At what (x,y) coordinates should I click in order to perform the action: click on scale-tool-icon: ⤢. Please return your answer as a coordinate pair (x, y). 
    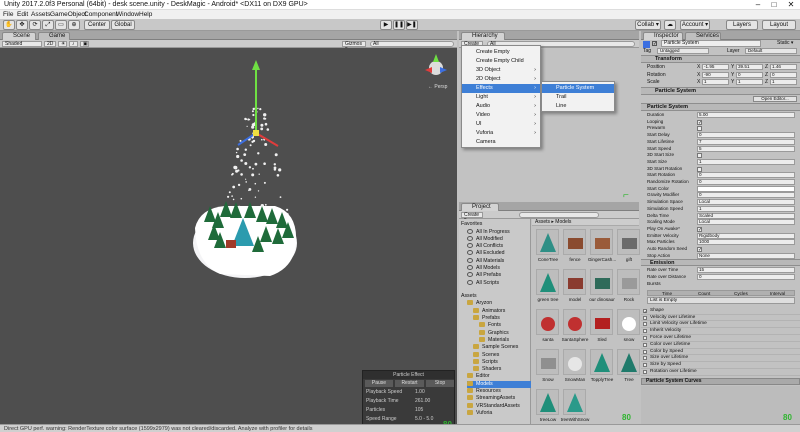
    Looking at the image, I should click on (48, 25).